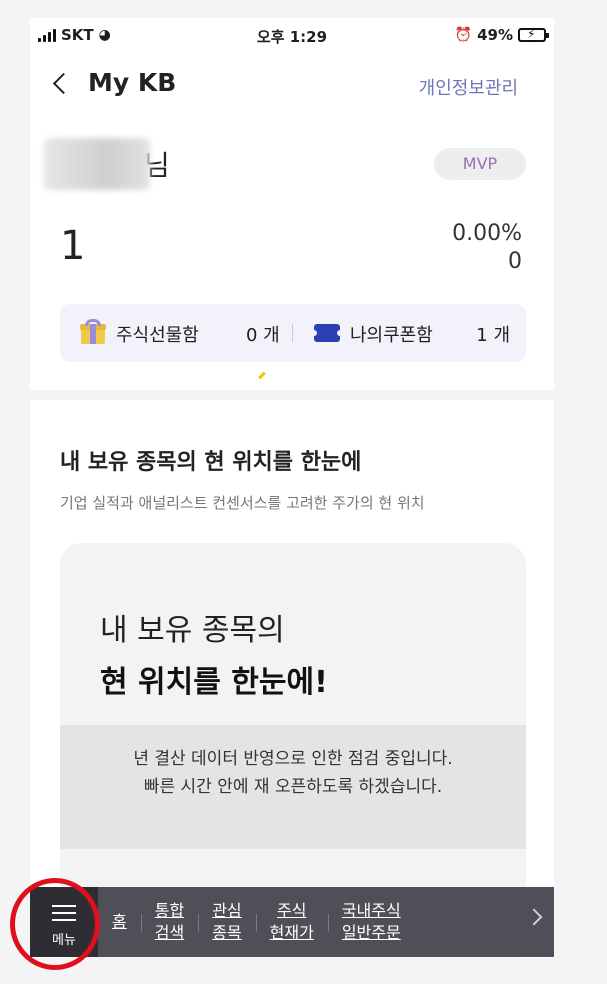 The image size is (607, 984). What do you see at coordinates (132, 82) in the screenshot?
I see `page-title: My KB` at bounding box center [132, 82].